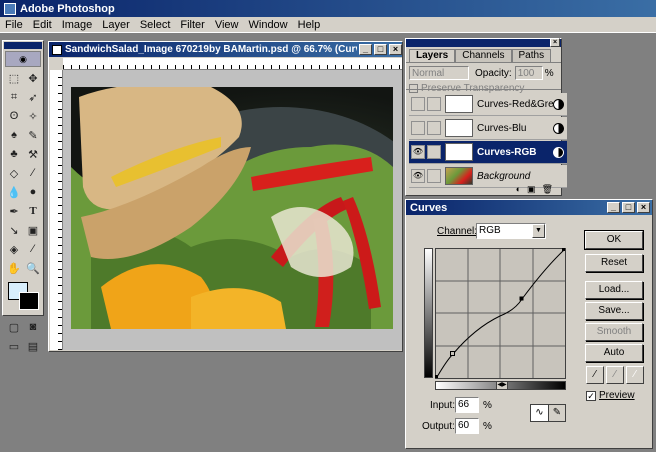  Describe the element at coordinates (14, 211) in the screenshot. I see `pen-tool-icon: ✒` at that location.